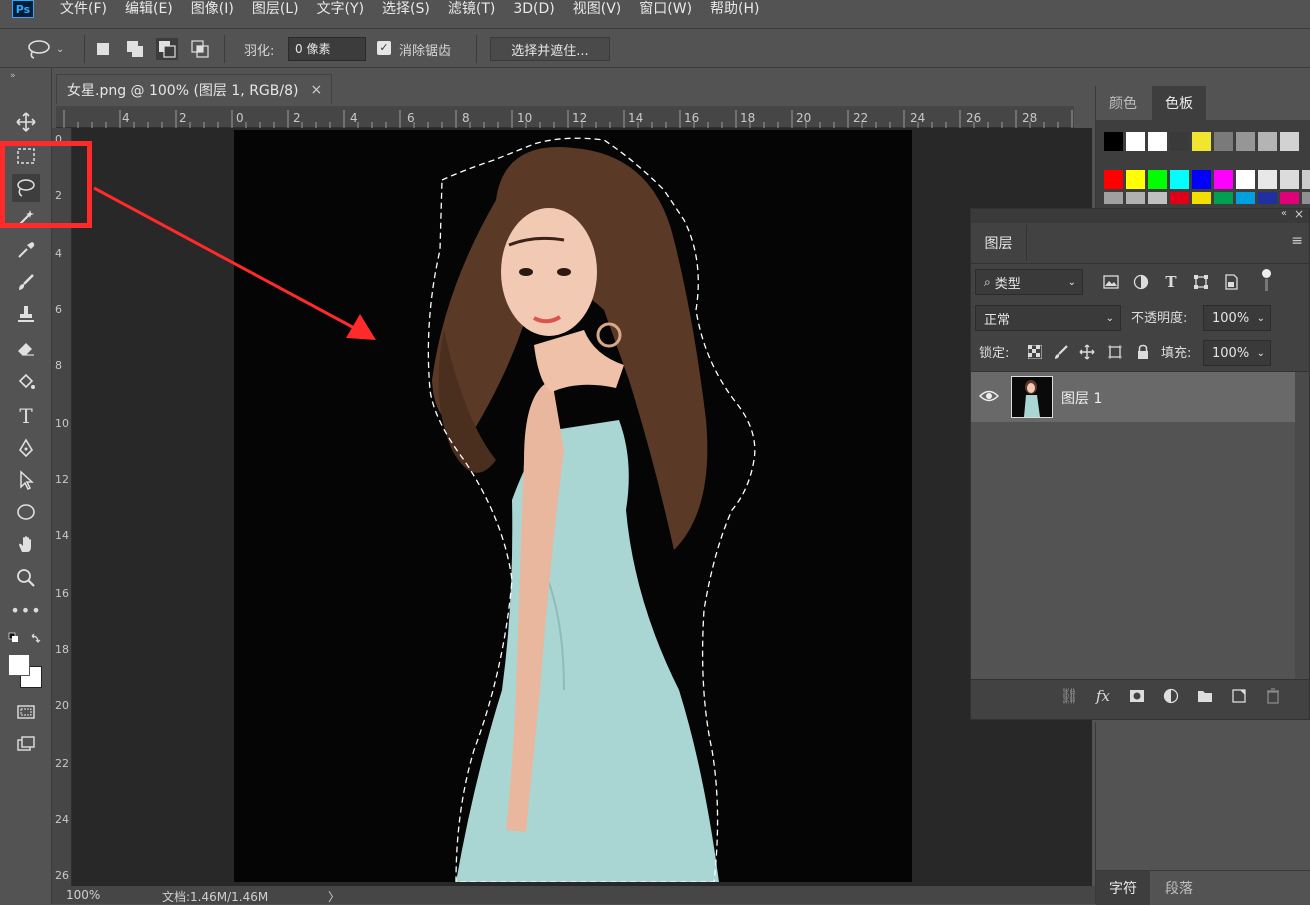  What do you see at coordinates (1111, 282) in the screenshot?
I see `filter-pixel-layer-button` at bounding box center [1111, 282].